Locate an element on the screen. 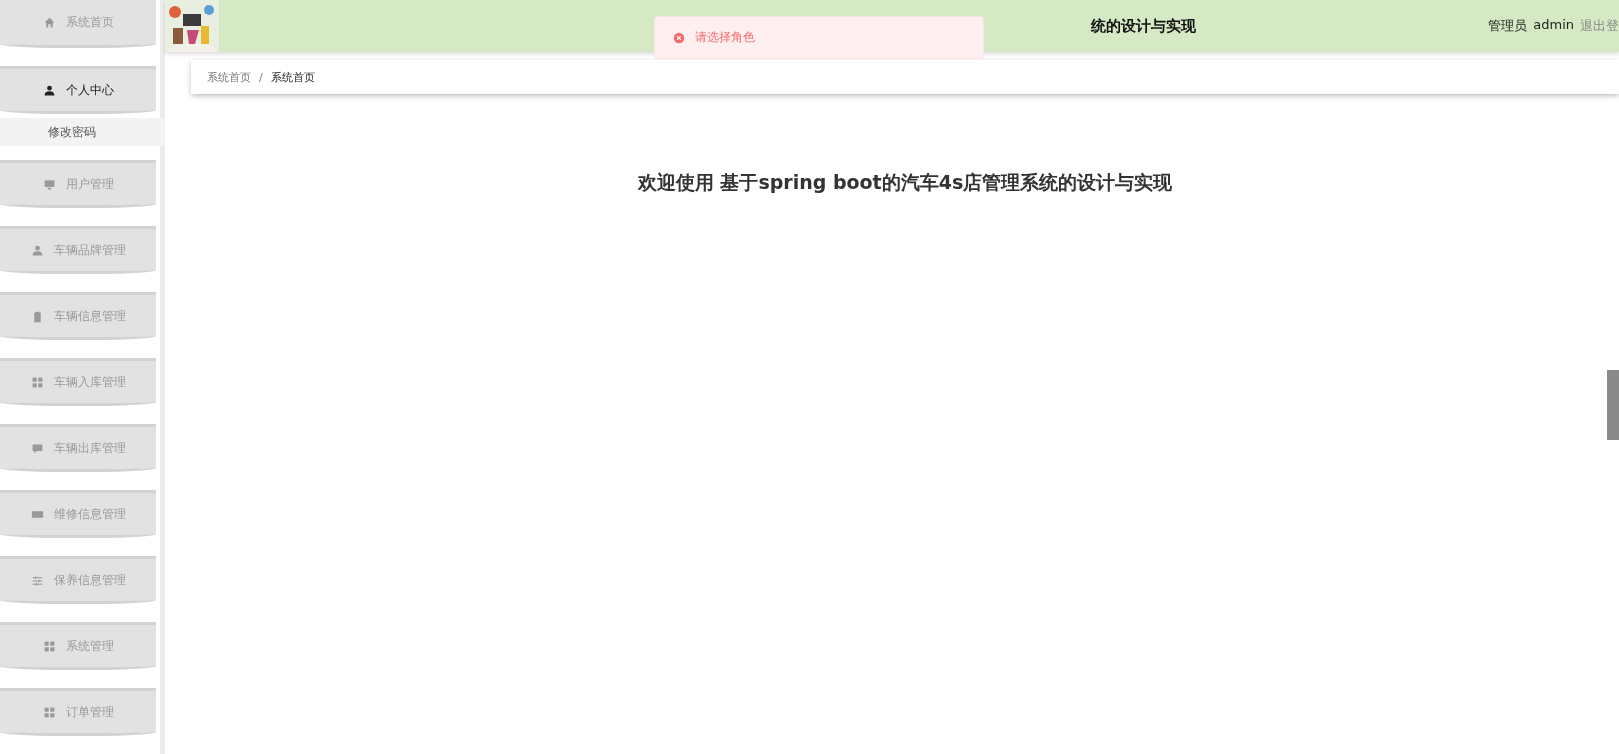 The image size is (1619, 754). sidebar-item: 车辆信息管理 is located at coordinates (78, 316).